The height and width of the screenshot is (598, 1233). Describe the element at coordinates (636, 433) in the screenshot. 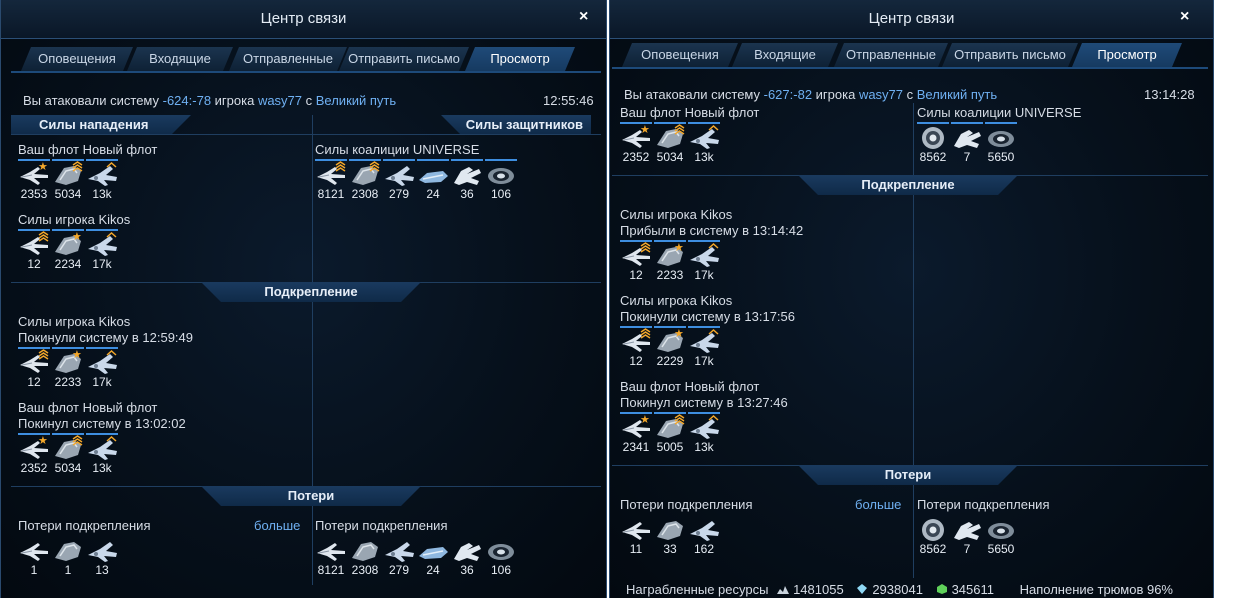

I see `ship-cell: ★ 2341` at that location.